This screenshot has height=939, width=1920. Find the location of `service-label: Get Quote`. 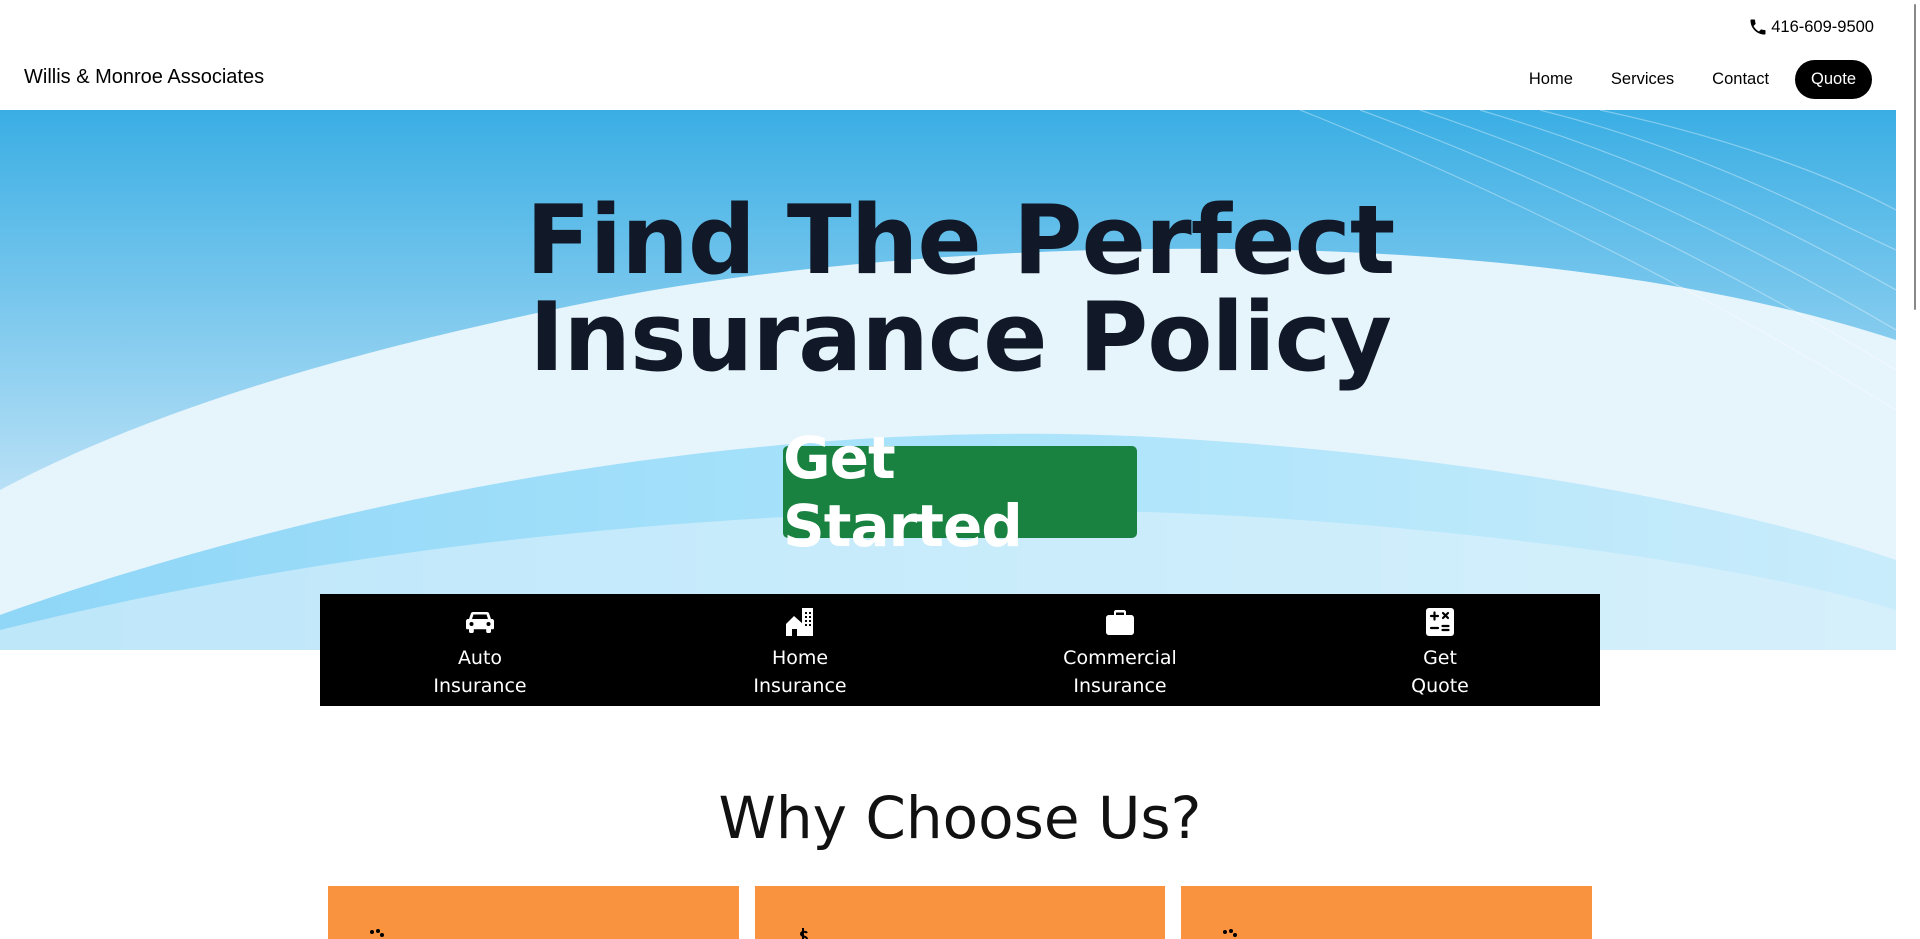

service-label: Get Quote is located at coordinates (1440, 672).